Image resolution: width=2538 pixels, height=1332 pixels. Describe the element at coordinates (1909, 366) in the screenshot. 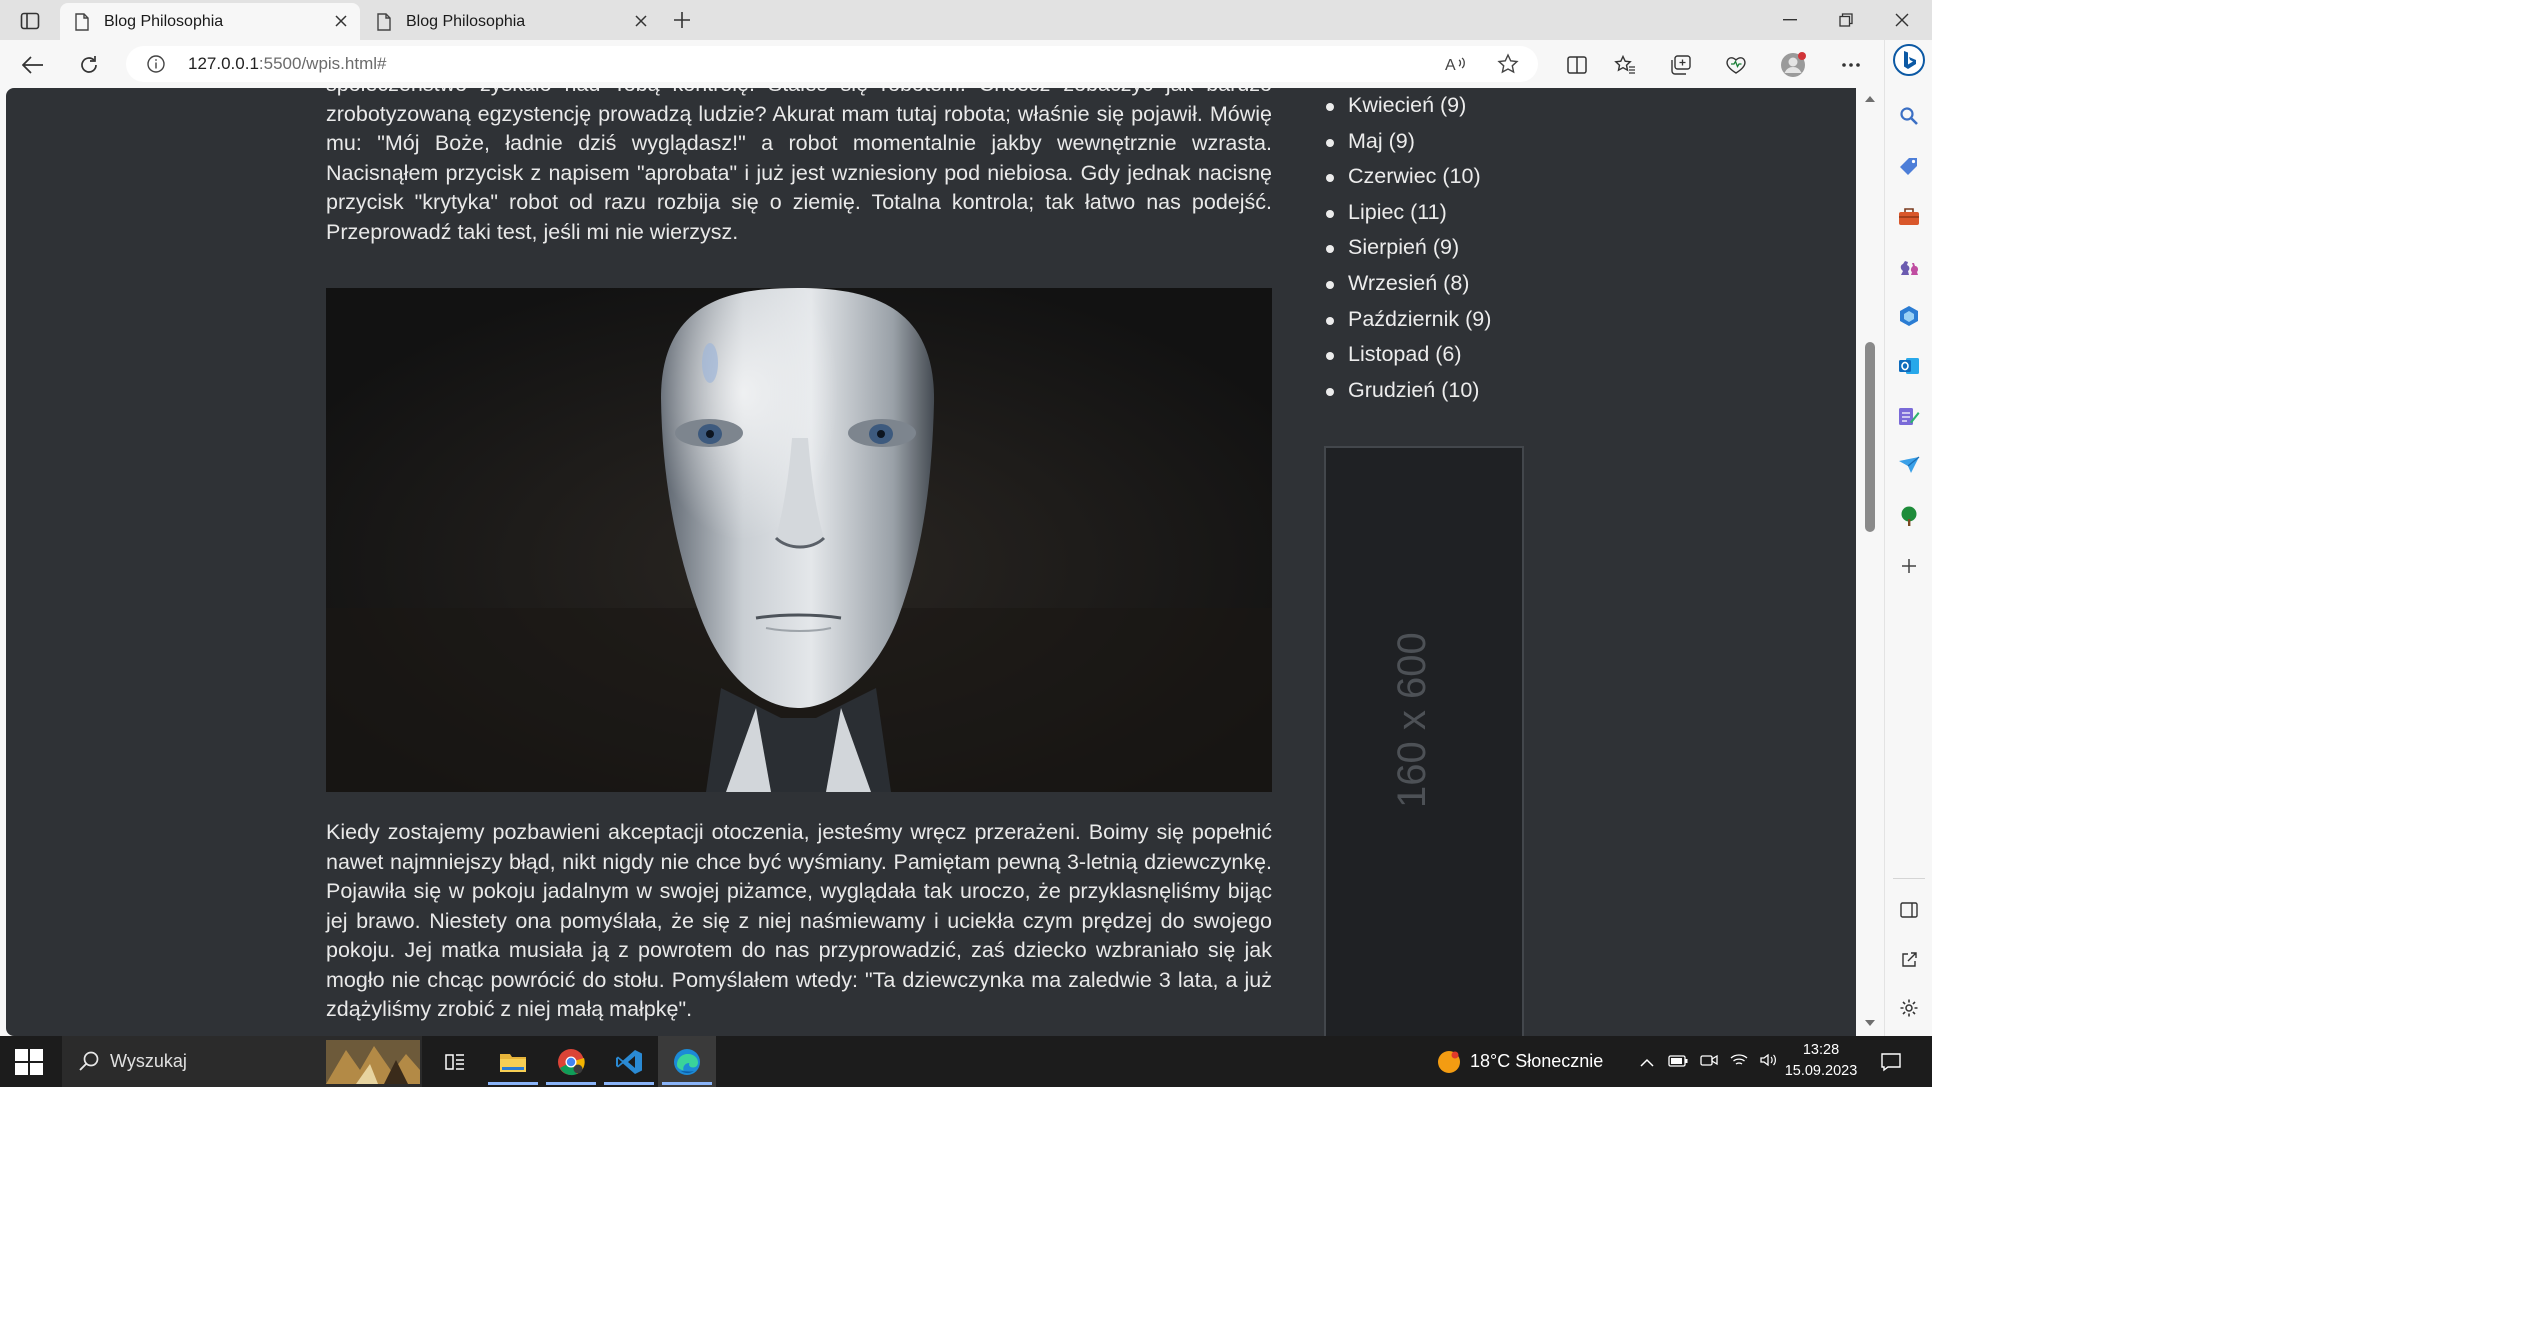

I see `outlook-icon` at that location.